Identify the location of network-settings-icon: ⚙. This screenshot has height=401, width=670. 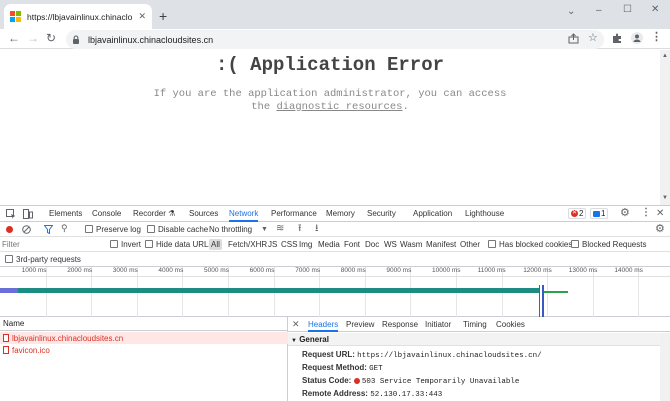
(660, 229).